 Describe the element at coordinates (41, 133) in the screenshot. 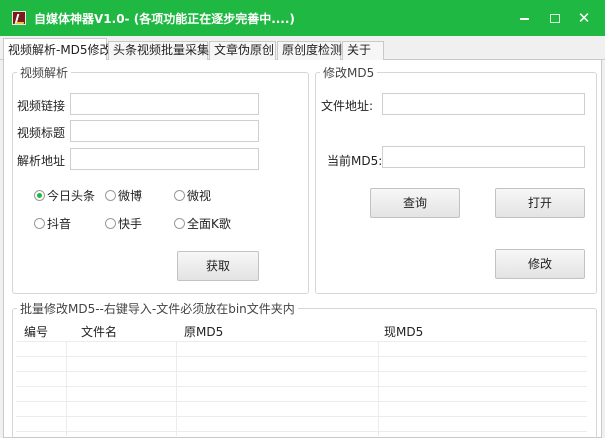

I see `video-title-label: 视频标题` at that location.